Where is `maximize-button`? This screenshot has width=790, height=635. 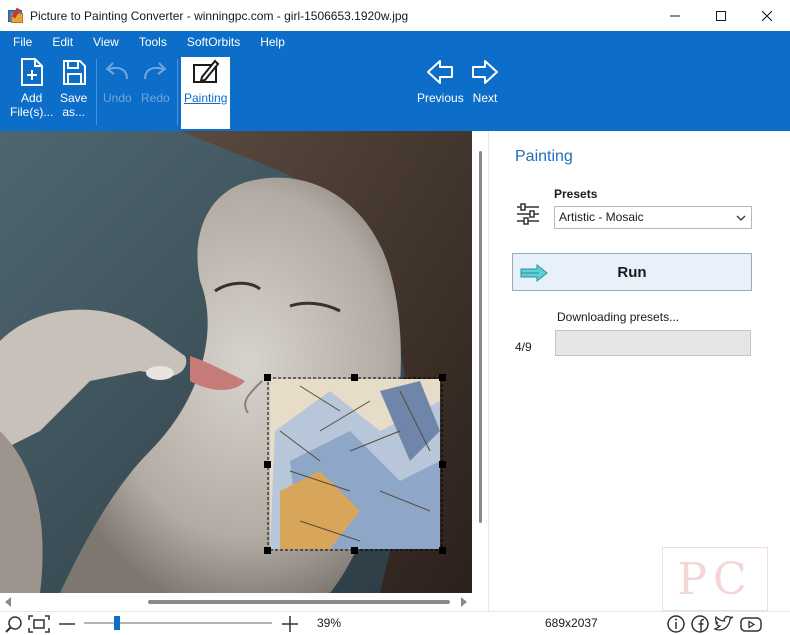
maximize-button is located at coordinates (721, 15).